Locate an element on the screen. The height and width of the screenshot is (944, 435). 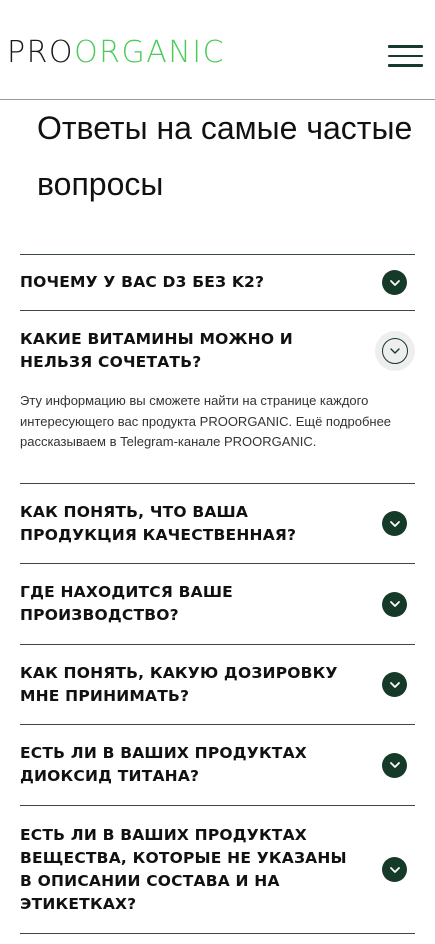
faq-question-row: Почему у вас D3 без K2? is located at coordinates (217, 282).